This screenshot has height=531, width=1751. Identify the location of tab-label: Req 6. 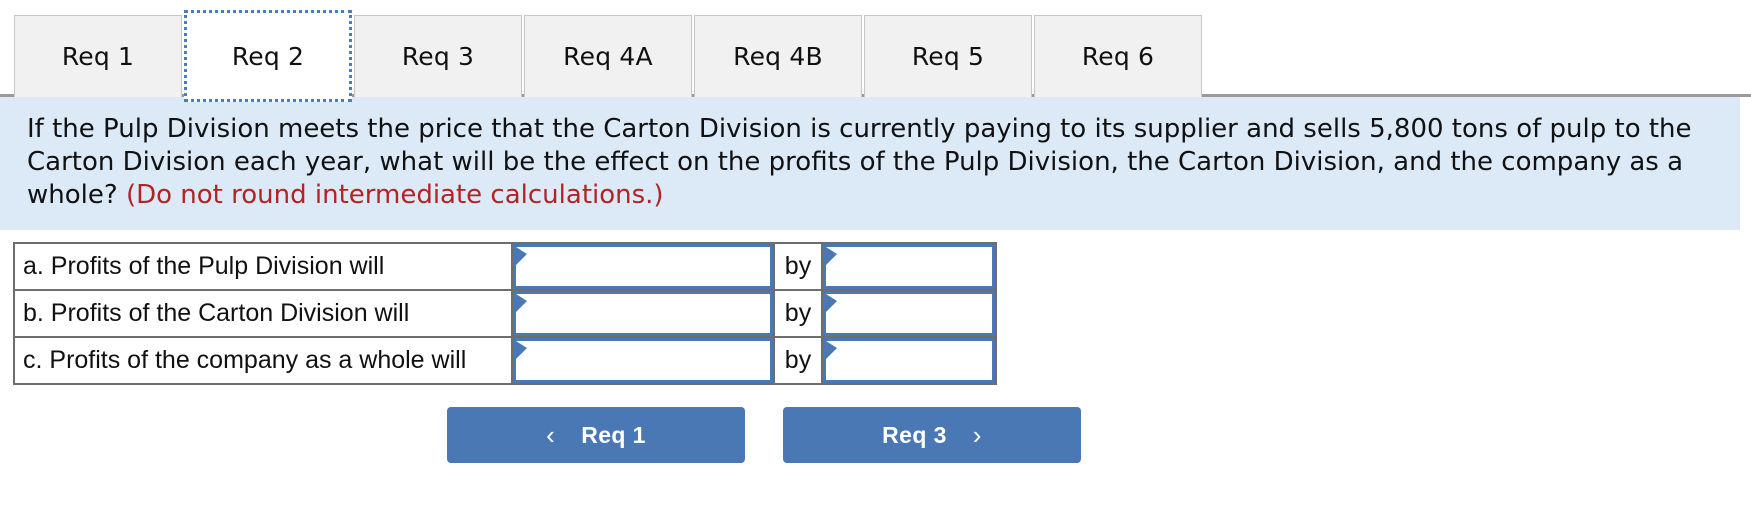
(1118, 56).